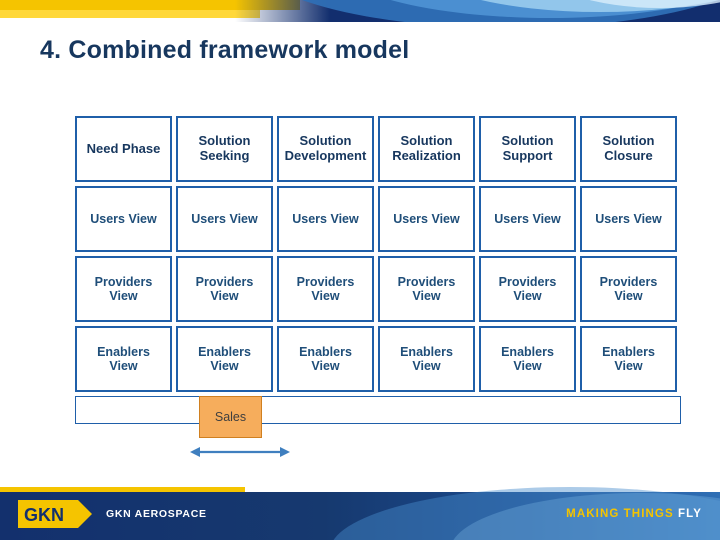  Describe the element at coordinates (325, 149) in the screenshot. I see `matrix-cell: Solution Development` at that location.